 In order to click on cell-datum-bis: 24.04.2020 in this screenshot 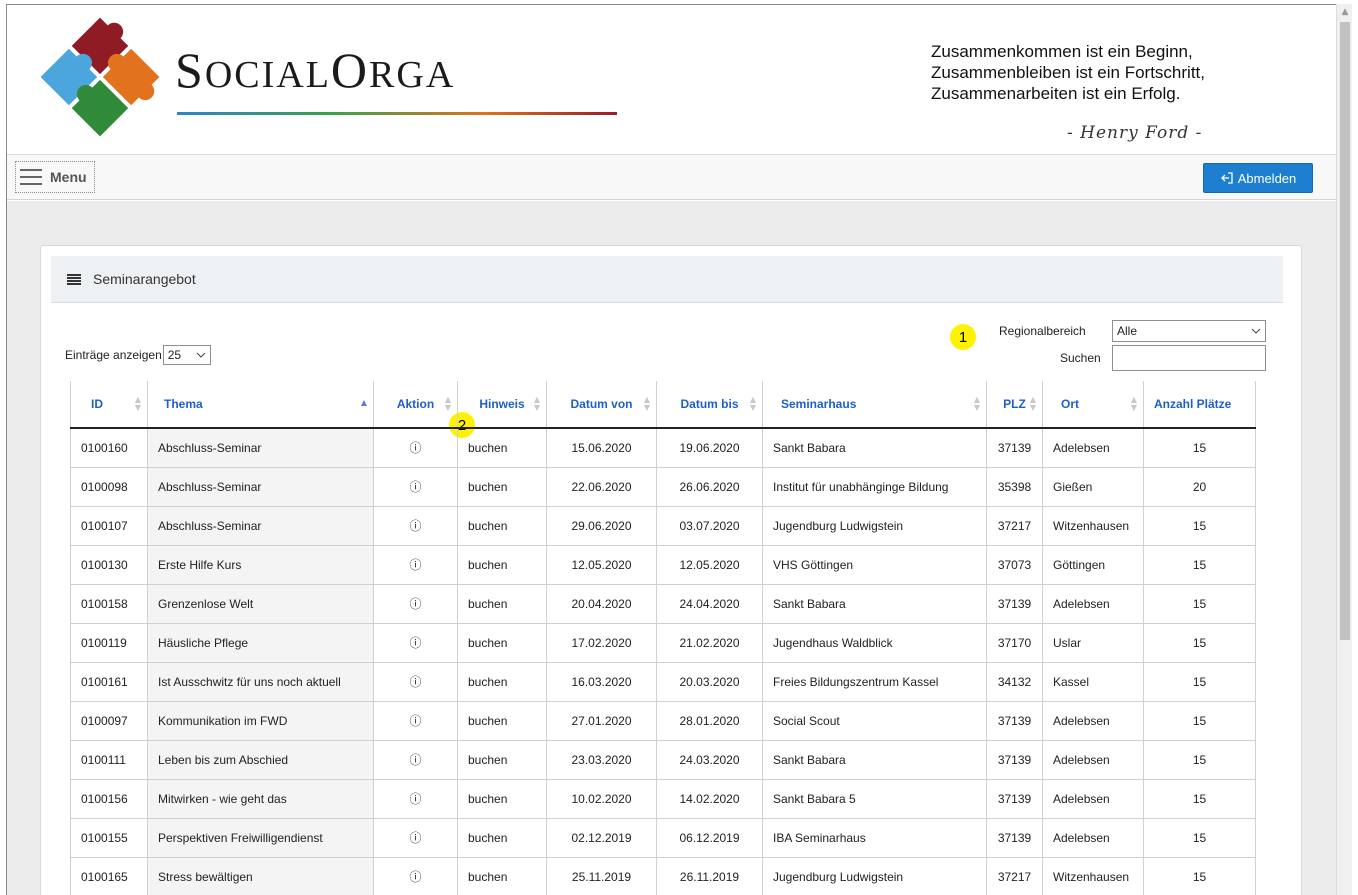, I will do `click(709, 604)`.